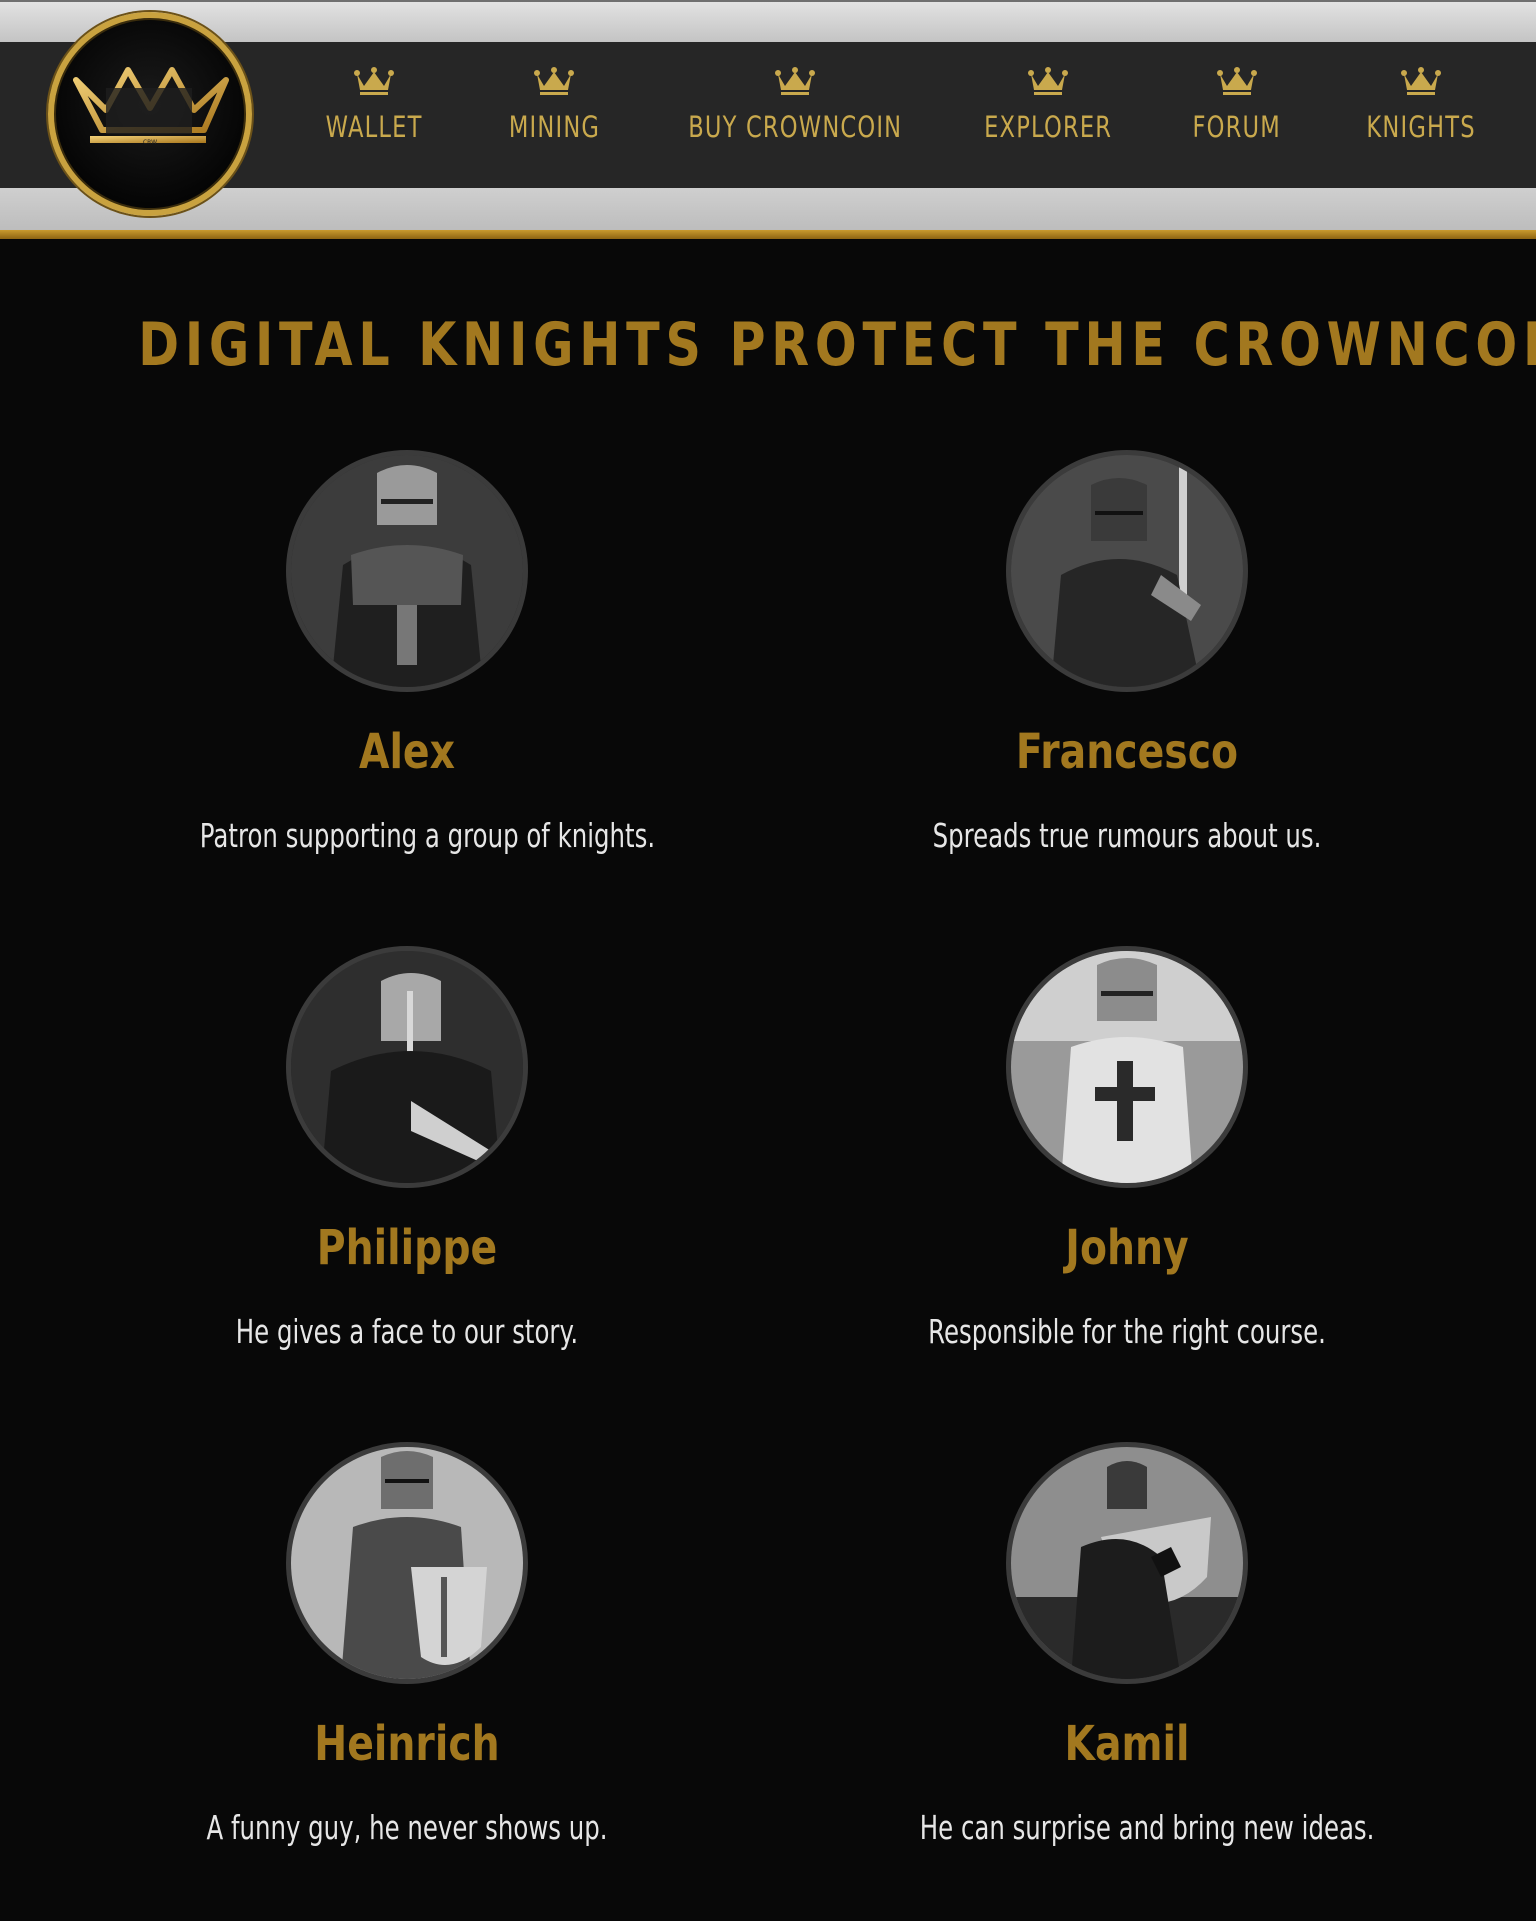  Describe the element at coordinates (1147, 1827) in the screenshot. I see `knight-description: He can surprise and bring new ideas.` at that location.